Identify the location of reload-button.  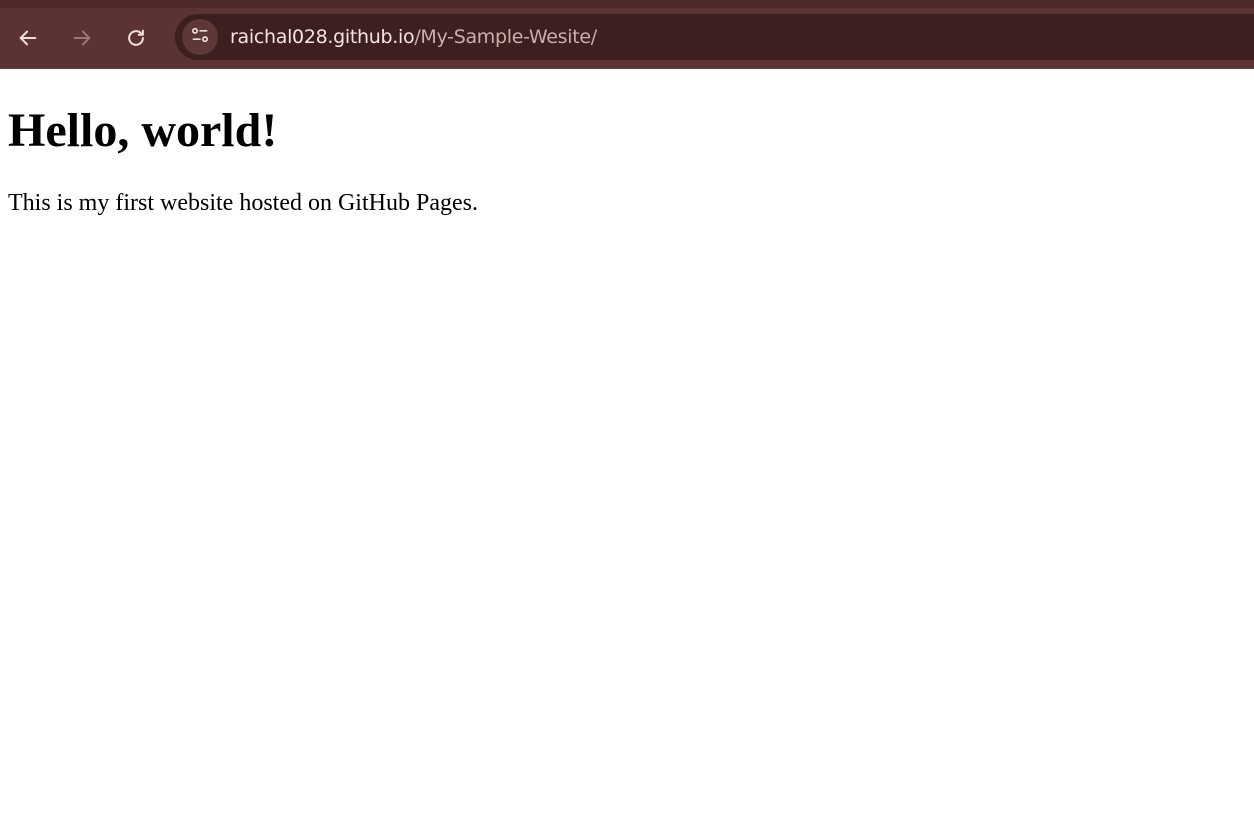
(136, 38).